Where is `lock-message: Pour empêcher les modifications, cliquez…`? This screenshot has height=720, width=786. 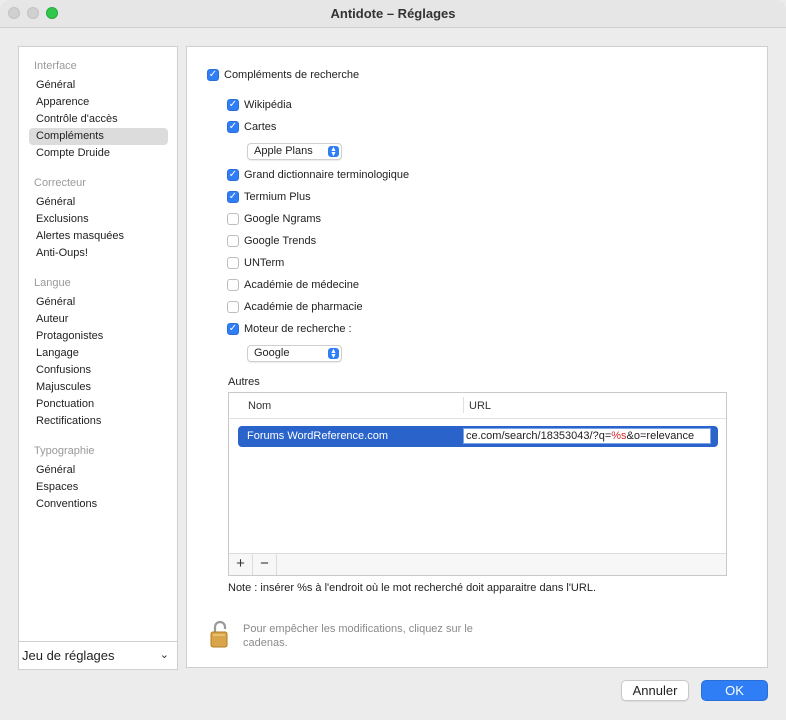
lock-message: Pour empêcher les modifications, cliquez… is located at coordinates (358, 636).